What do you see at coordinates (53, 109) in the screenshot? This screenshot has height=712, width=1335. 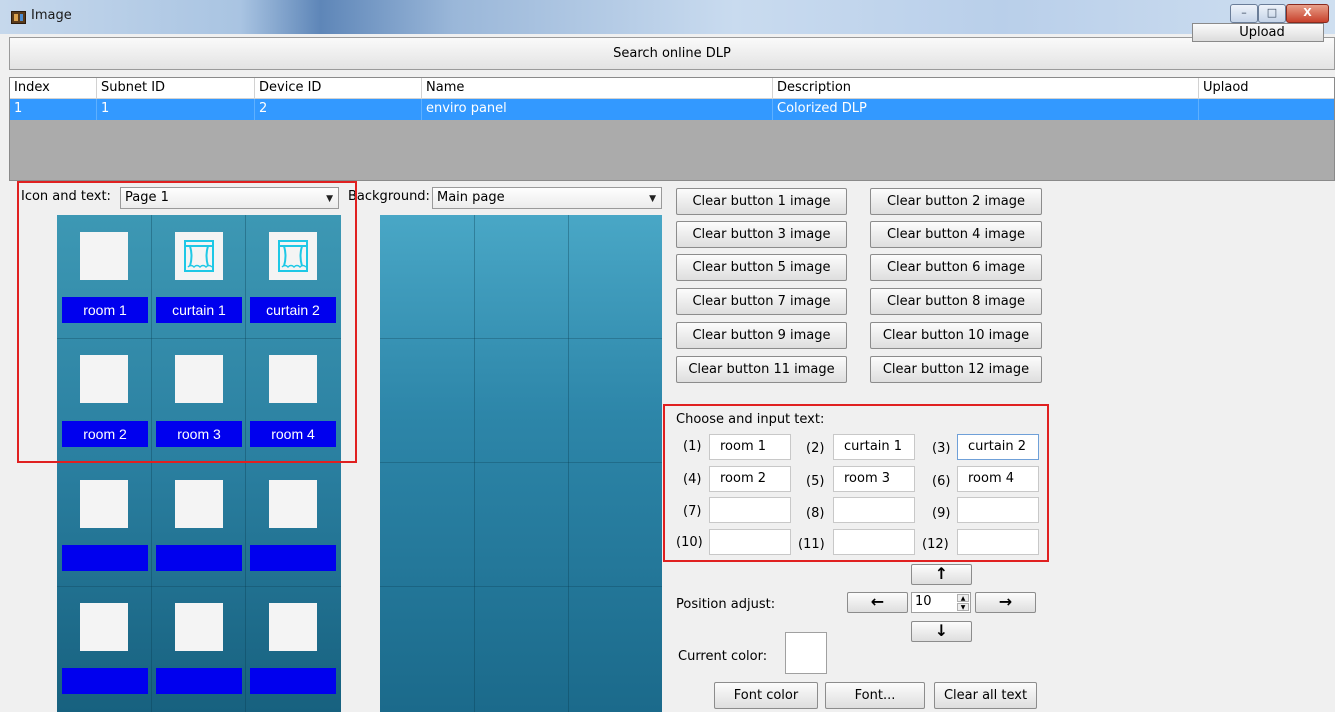 I see `cell-index: 1` at bounding box center [53, 109].